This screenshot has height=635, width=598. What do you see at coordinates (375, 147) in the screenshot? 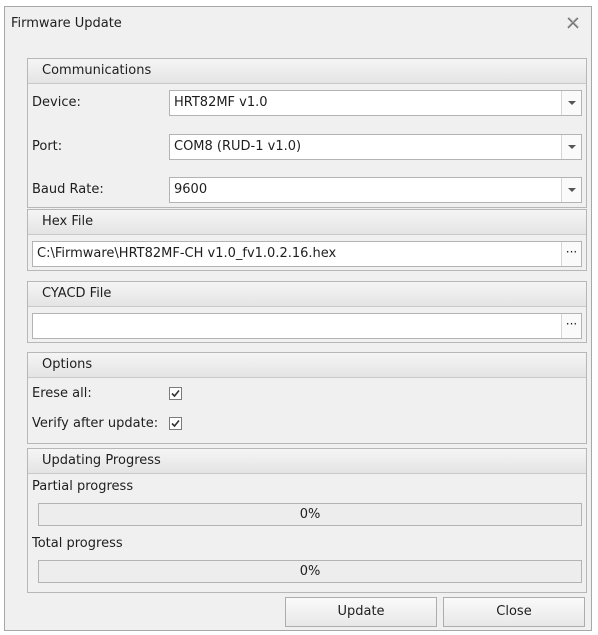
I see `port-select: COM8 (RUD-1 v1.0)` at bounding box center [375, 147].